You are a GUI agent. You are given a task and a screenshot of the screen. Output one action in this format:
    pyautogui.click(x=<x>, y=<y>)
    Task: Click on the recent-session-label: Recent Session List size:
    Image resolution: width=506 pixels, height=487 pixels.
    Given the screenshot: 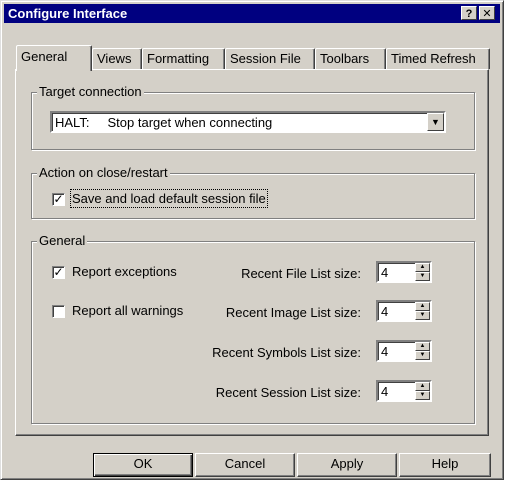 What is the action you would take?
    pyautogui.click(x=288, y=392)
    